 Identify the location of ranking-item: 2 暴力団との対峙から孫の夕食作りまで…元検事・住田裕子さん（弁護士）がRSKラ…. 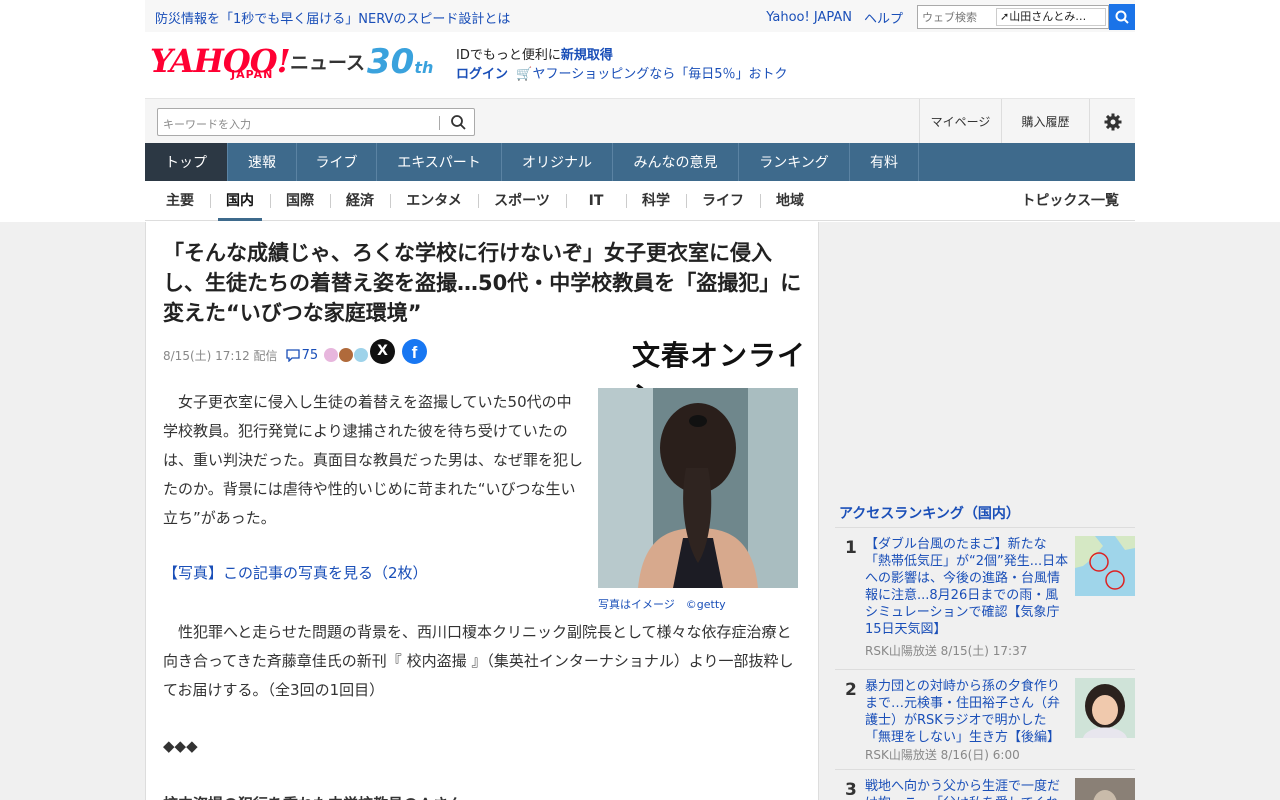
(985, 720).